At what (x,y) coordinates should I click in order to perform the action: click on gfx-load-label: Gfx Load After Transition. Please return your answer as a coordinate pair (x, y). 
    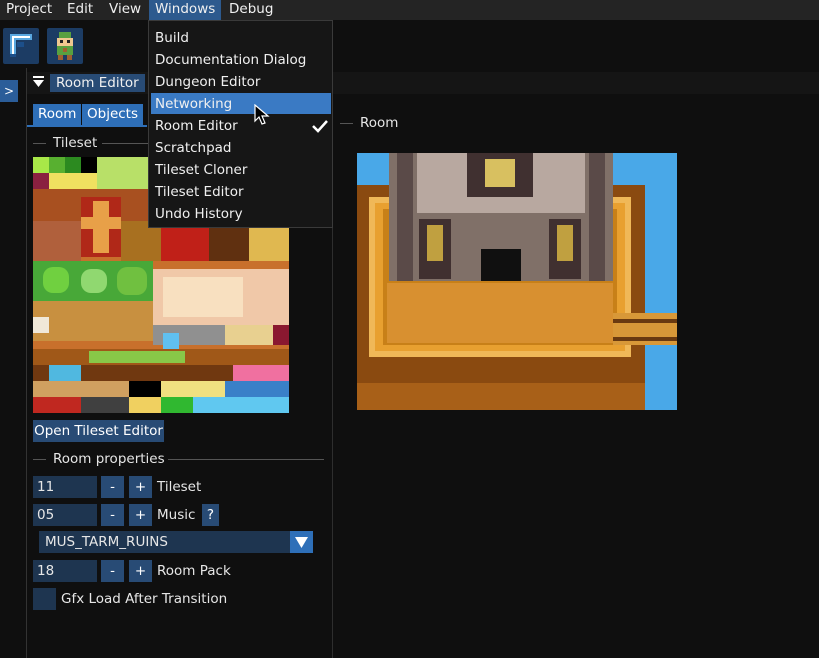
    Looking at the image, I should click on (144, 599).